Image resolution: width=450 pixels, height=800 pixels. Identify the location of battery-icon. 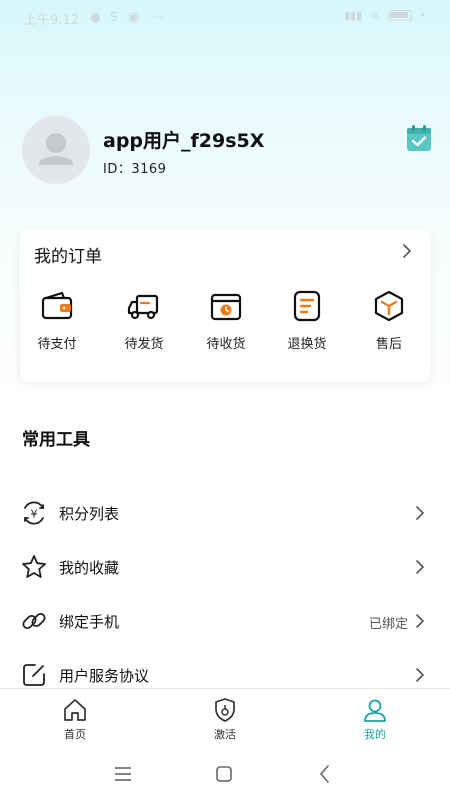
(399, 15).